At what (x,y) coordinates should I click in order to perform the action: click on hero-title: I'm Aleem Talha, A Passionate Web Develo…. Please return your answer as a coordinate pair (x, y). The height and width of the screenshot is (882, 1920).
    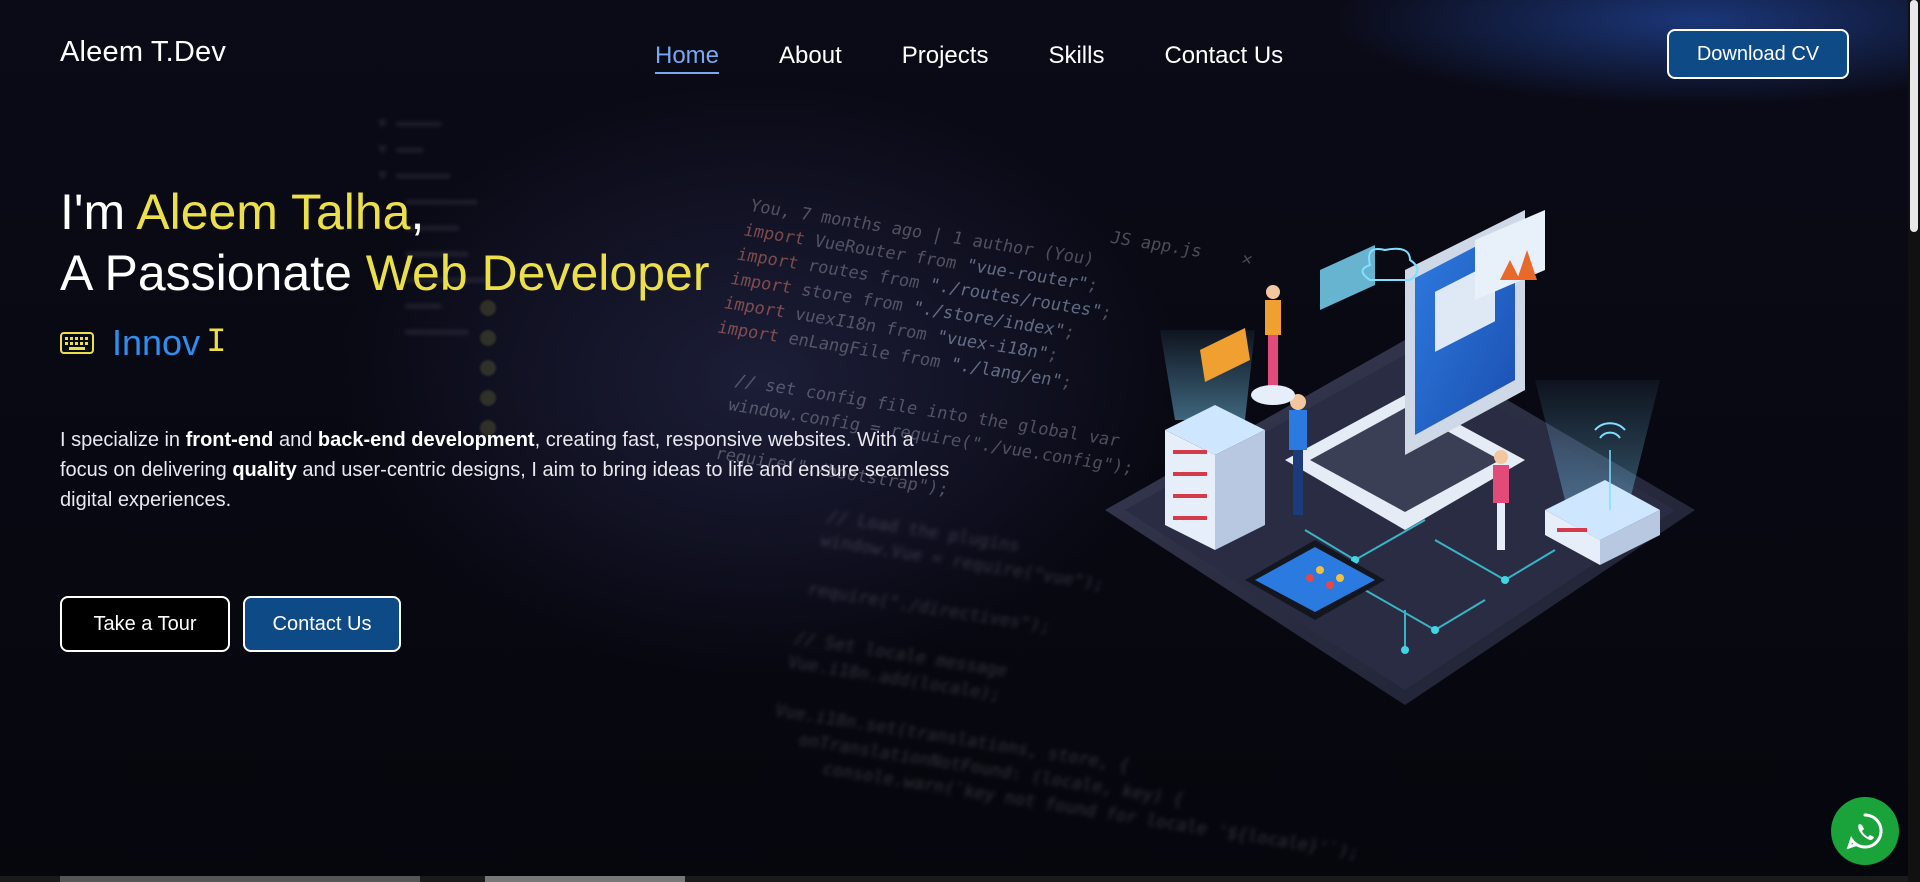
    Looking at the image, I should click on (384, 243).